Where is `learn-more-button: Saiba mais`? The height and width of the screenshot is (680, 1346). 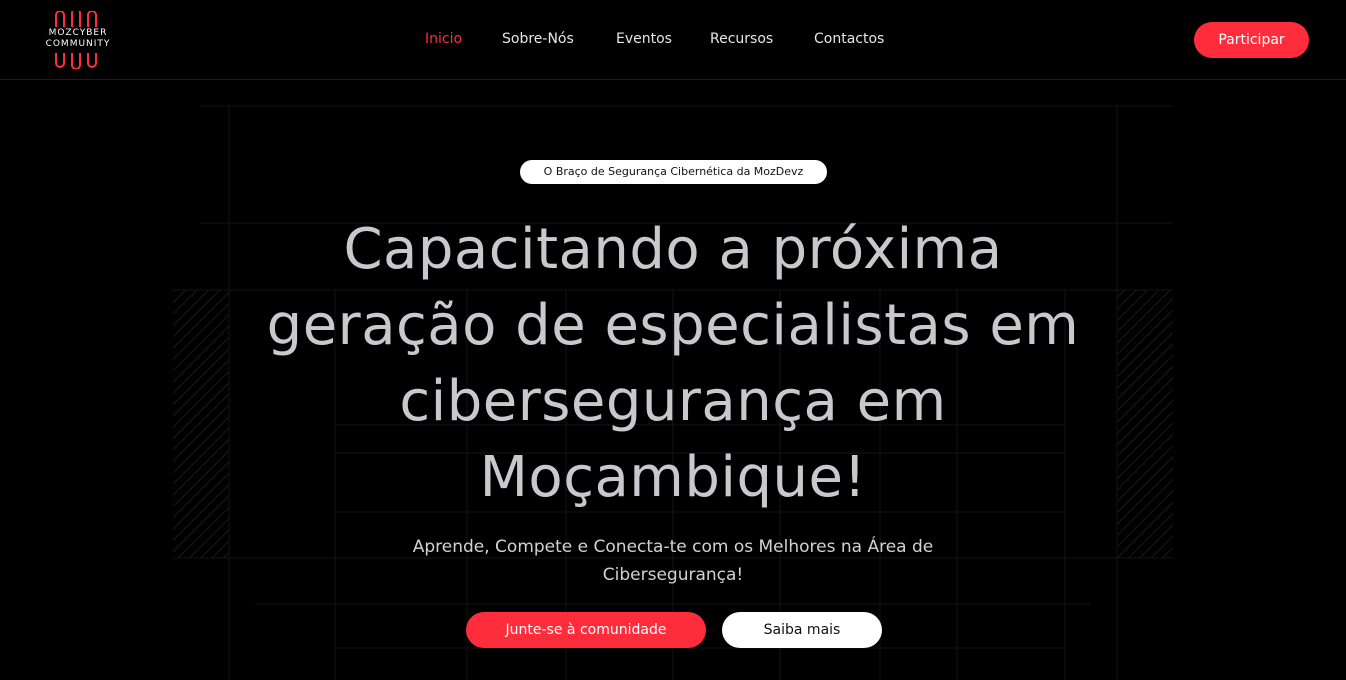
learn-more-button: Saiba mais is located at coordinates (802, 630).